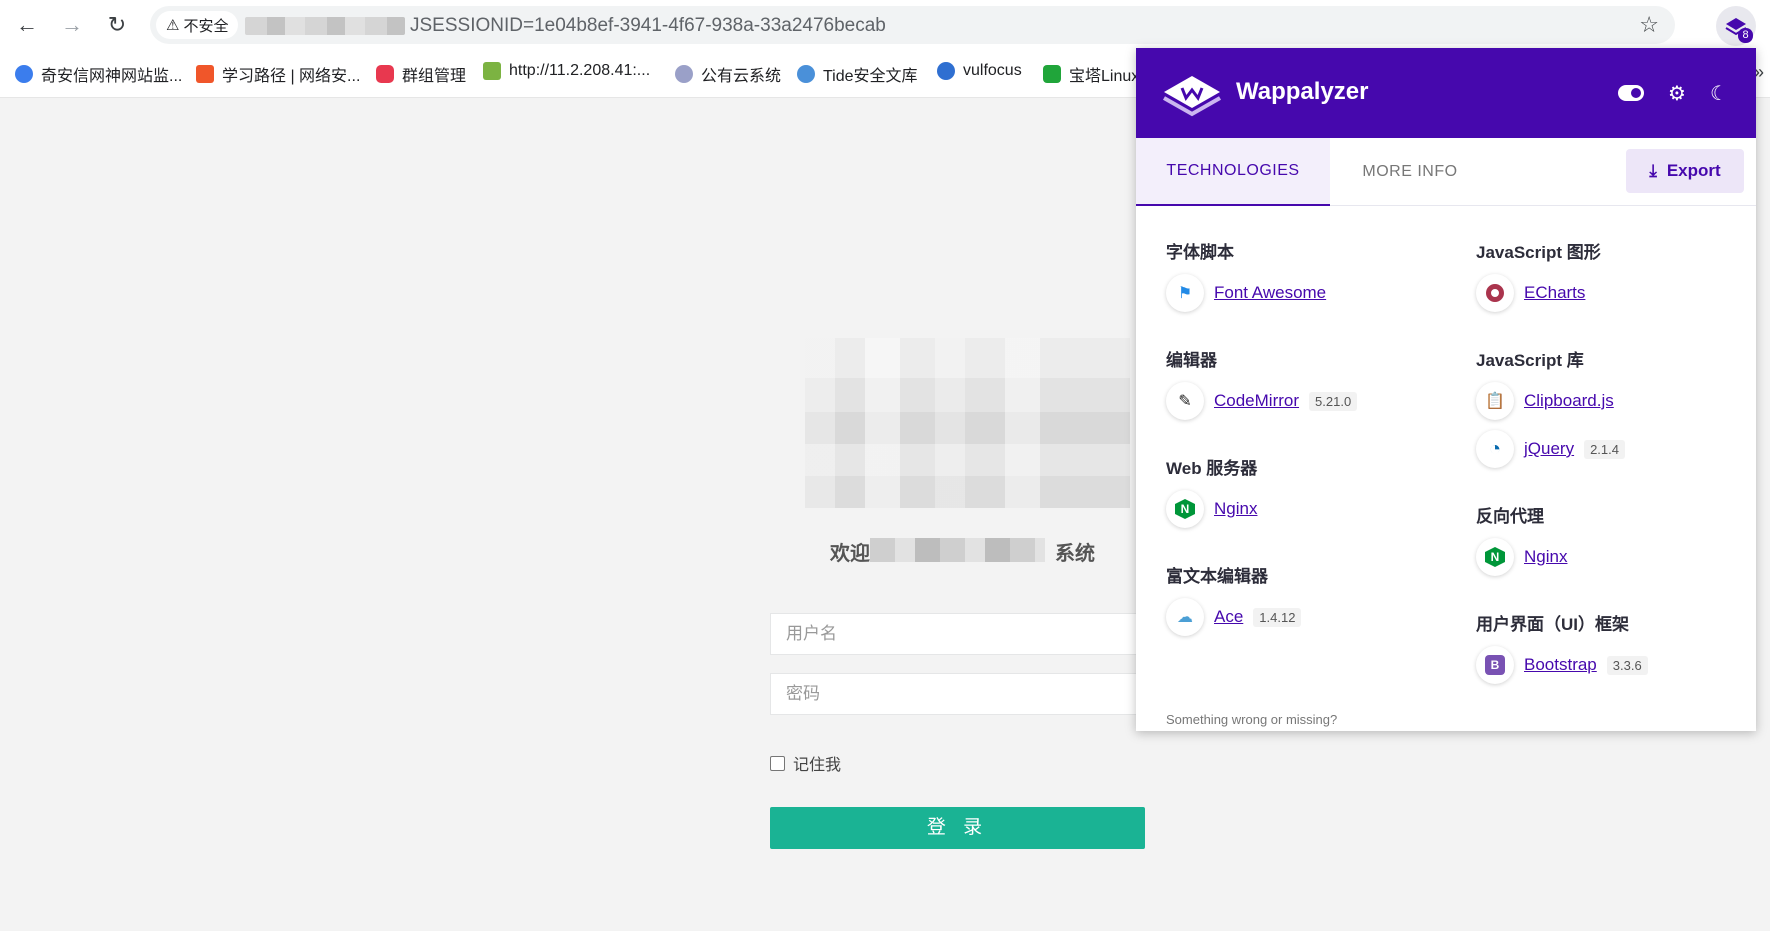 Image resolution: width=1770 pixels, height=931 pixels. I want to click on bookmark-item: Tide安全文库, so click(857, 74).